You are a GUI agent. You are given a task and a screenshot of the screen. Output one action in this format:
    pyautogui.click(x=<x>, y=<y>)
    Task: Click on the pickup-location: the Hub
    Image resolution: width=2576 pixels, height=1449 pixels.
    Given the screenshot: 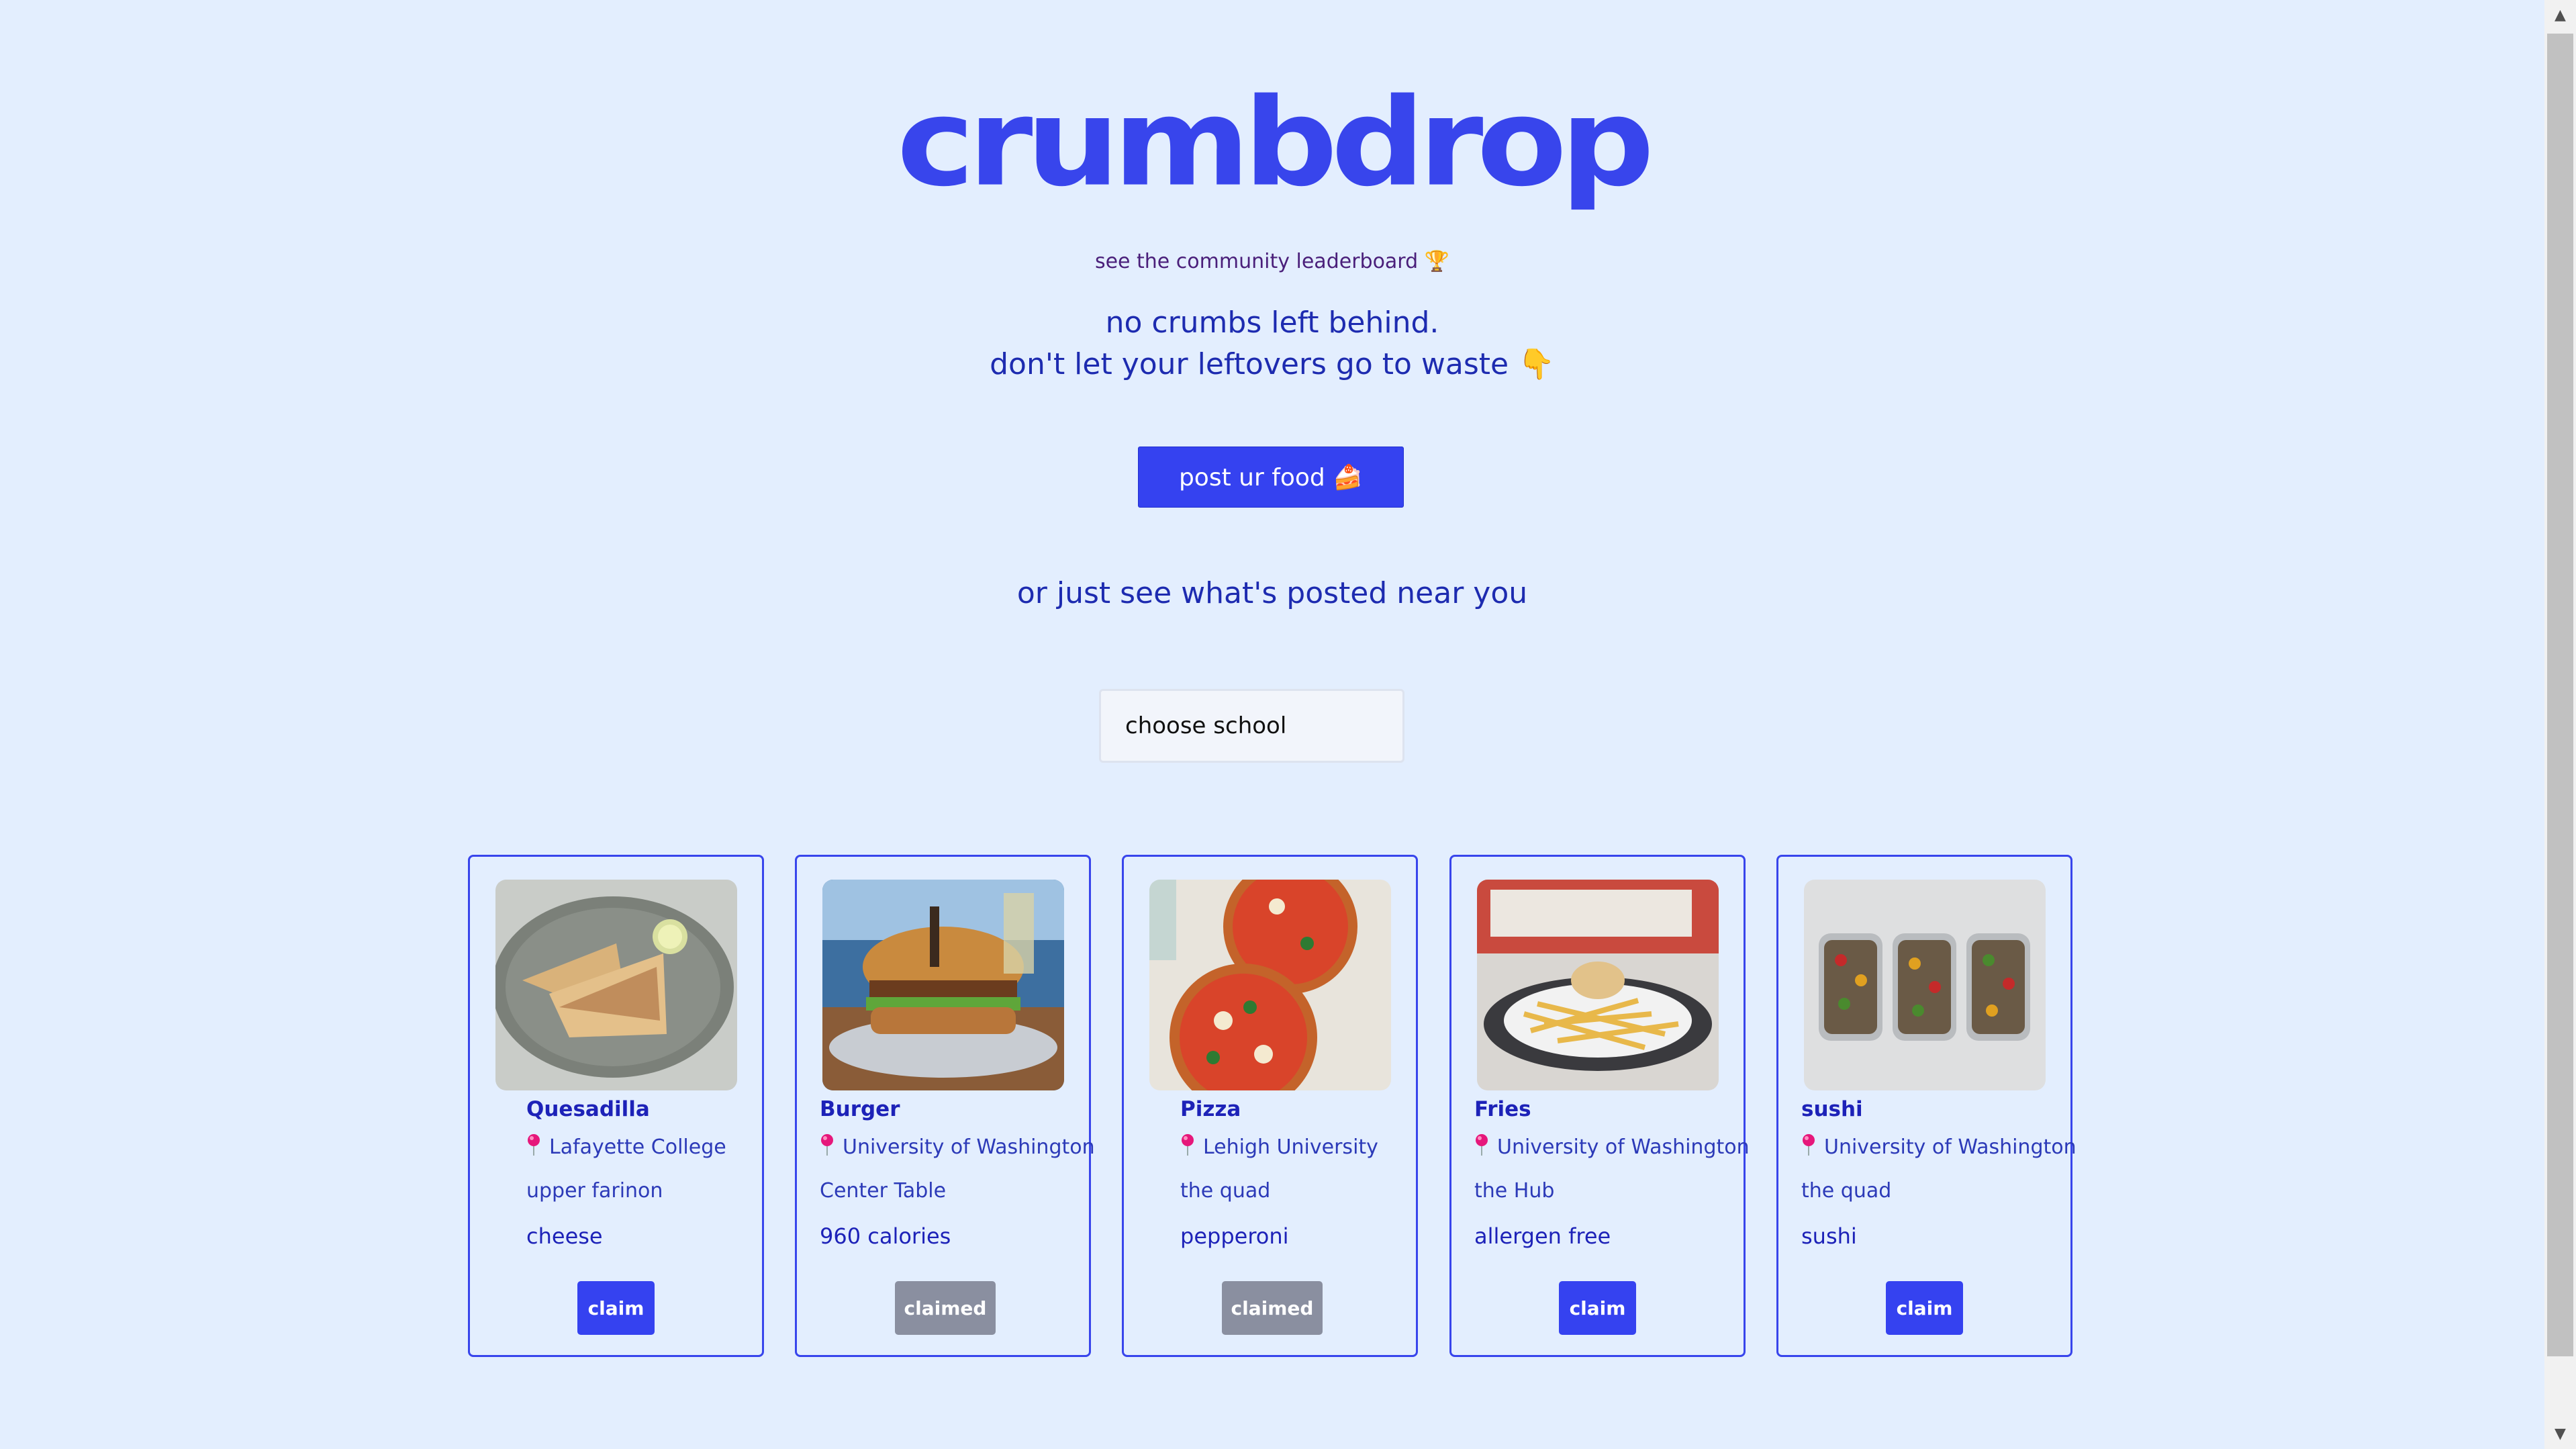 What is the action you would take?
    pyautogui.click(x=1514, y=1191)
    